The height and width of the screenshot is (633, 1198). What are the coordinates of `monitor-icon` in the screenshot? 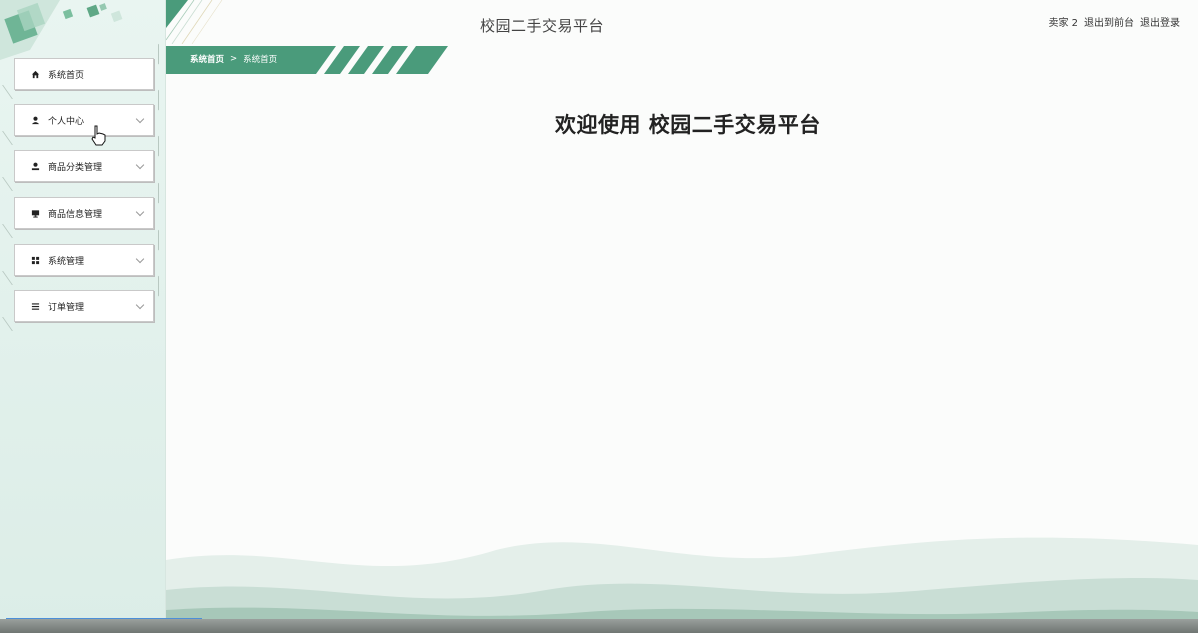 It's located at (35, 213).